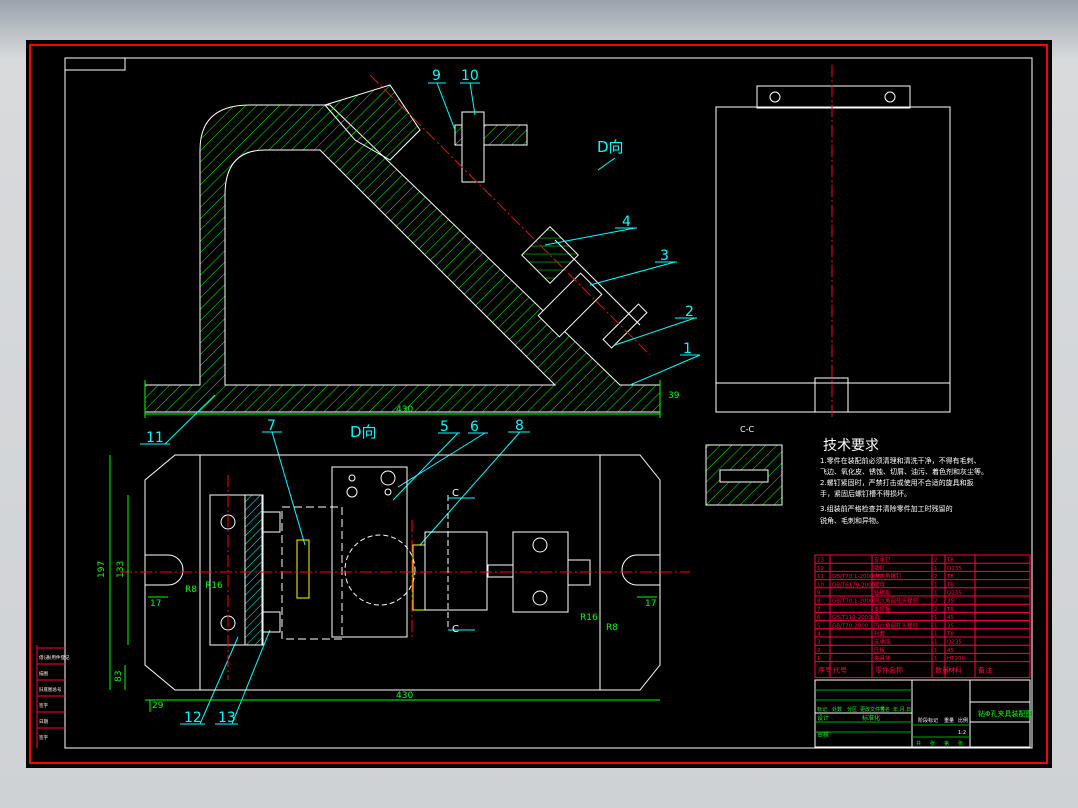 Image resolution: width=1078 pixels, height=808 pixels. I want to click on parts-cell: GB/T119-2000, so click(852, 618).